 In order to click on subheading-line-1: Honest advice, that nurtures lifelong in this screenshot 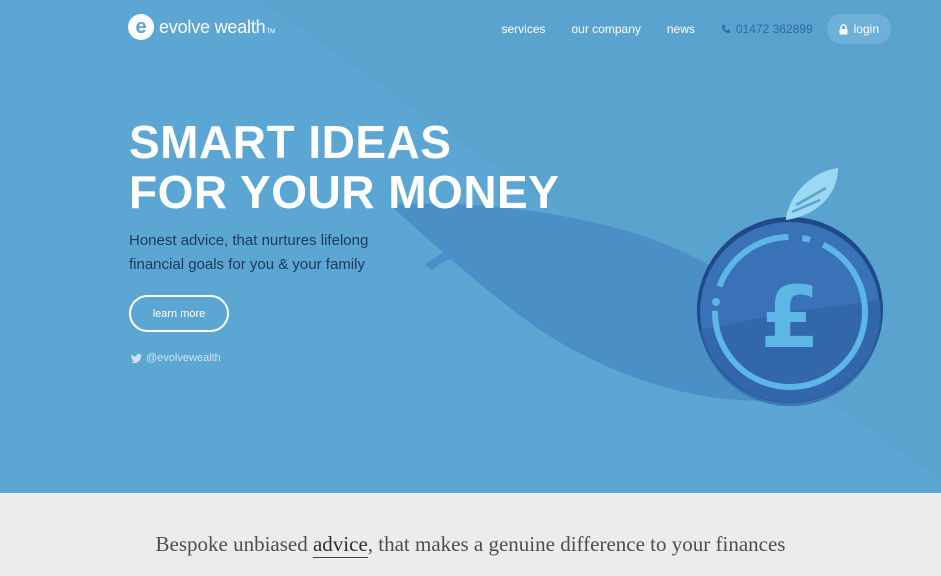, I will do `click(249, 240)`.